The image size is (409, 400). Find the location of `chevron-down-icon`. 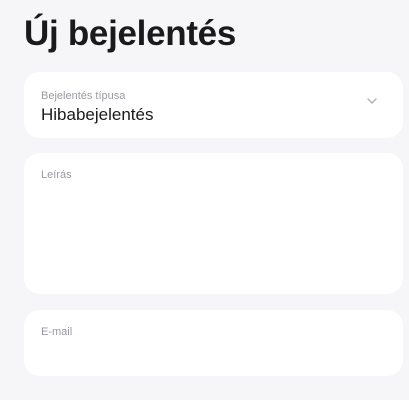

chevron-down-icon is located at coordinates (372, 101).